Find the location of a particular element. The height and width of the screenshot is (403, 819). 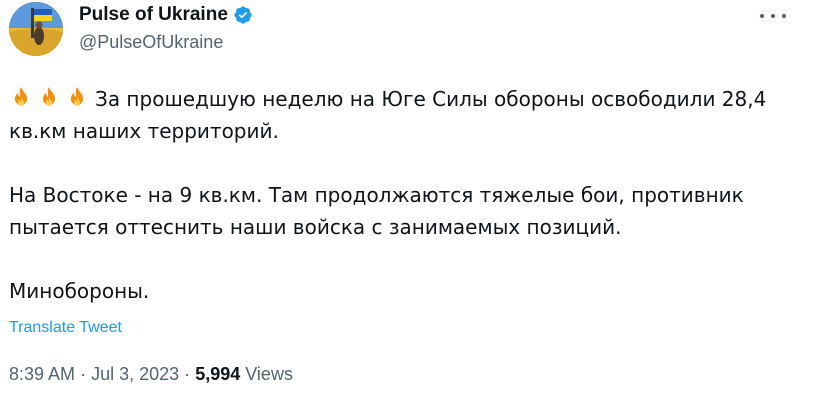

views-label: Views is located at coordinates (269, 374).